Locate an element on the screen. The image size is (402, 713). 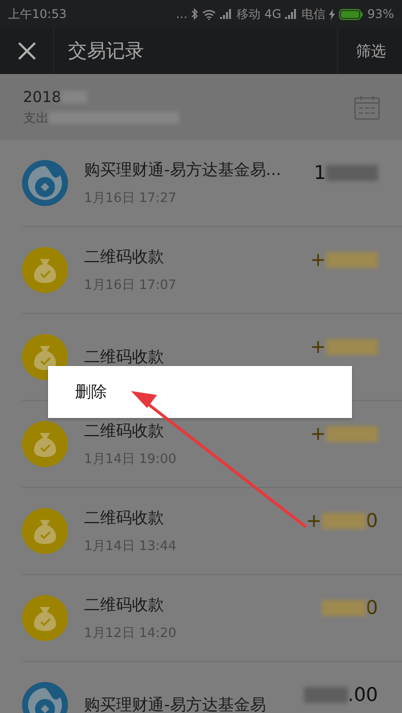
amount-text: 1 is located at coordinates (320, 173).